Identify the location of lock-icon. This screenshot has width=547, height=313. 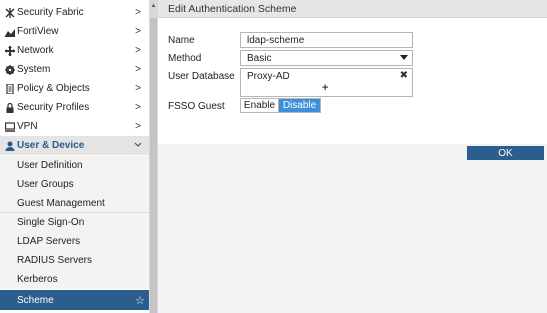
(10, 107).